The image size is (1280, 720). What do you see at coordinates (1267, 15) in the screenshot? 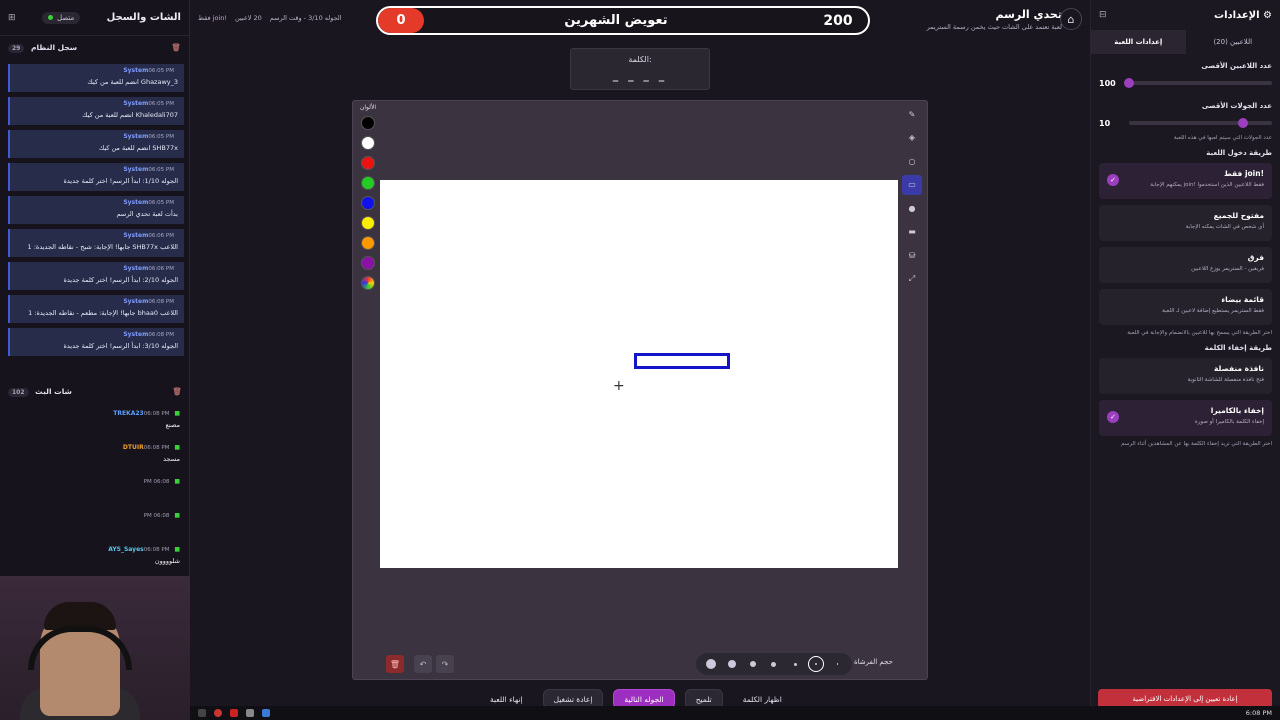
I see `gear-icon: ⚙` at bounding box center [1267, 15].